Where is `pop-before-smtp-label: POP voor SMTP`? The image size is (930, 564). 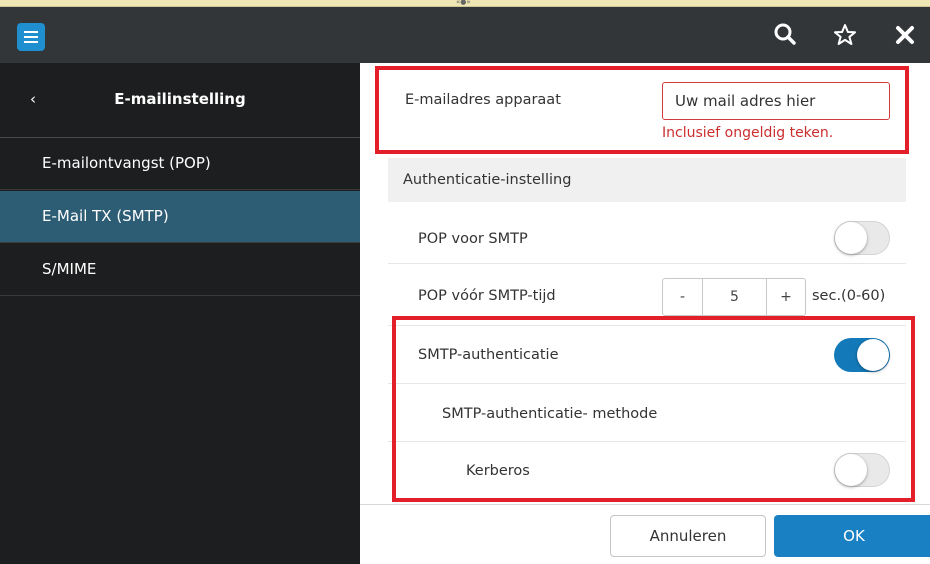
pop-before-smtp-label: POP voor SMTP is located at coordinates (473, 239).